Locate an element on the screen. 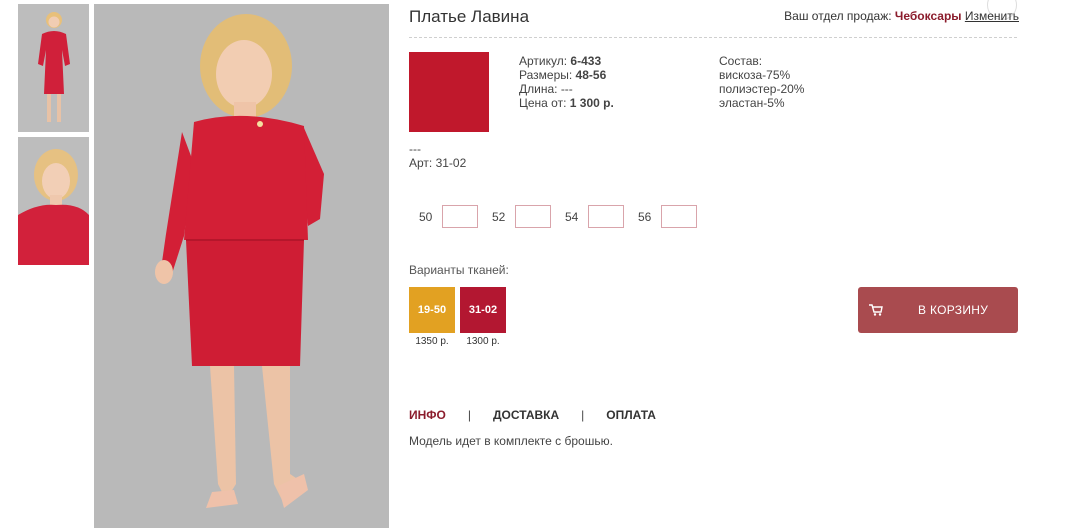  color-swatch-main is located at coordinates (449, 92).